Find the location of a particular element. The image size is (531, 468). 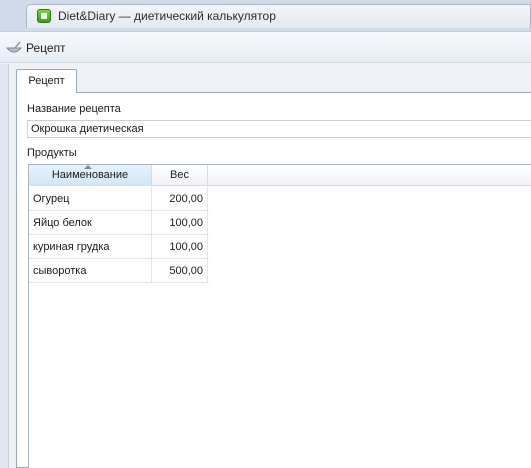

diet-diary-app-icon is located at coordinates (44, 16).